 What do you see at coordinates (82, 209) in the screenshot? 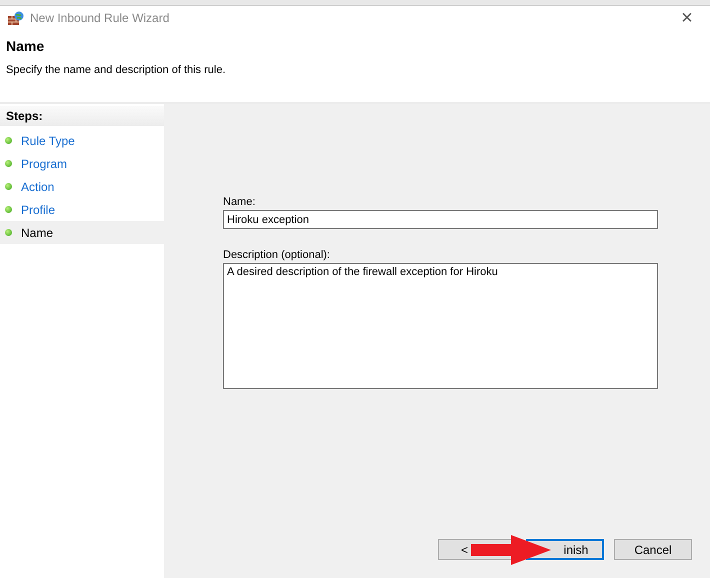
I see `step-item: Profile` at bounding box center [82, 209].